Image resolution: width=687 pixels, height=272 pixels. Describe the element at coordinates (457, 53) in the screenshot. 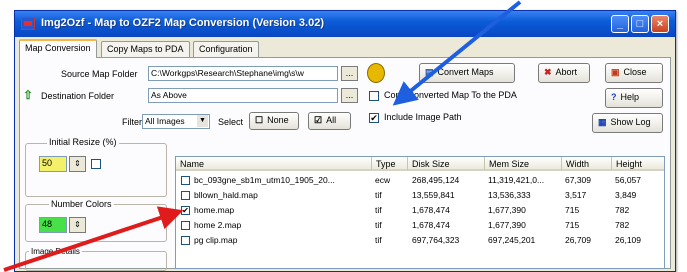

I see `blue-annotation-arrow` at that location.